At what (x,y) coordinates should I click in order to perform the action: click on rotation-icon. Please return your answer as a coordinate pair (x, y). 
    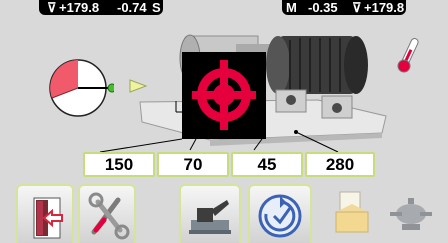
    Looking at the image, I should click on (280, 216).